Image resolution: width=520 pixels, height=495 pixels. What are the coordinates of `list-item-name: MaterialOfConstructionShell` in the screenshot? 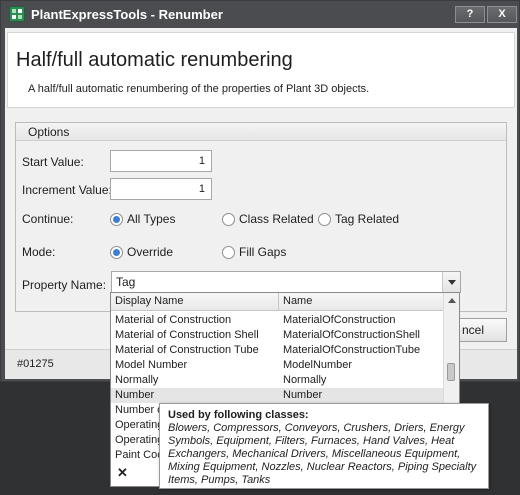 It's located at (351, 335).